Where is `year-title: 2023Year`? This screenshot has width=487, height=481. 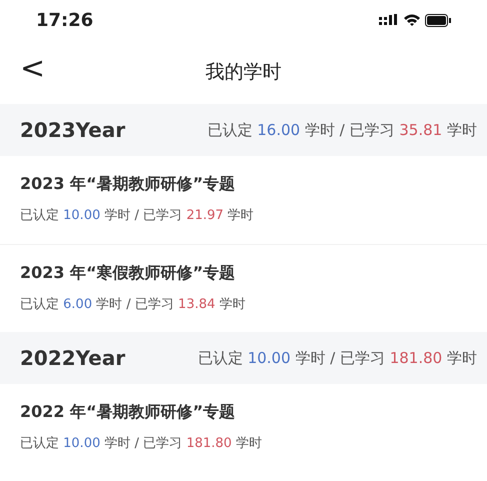 year-title: 2023Year is located at coordinates (73, 130).